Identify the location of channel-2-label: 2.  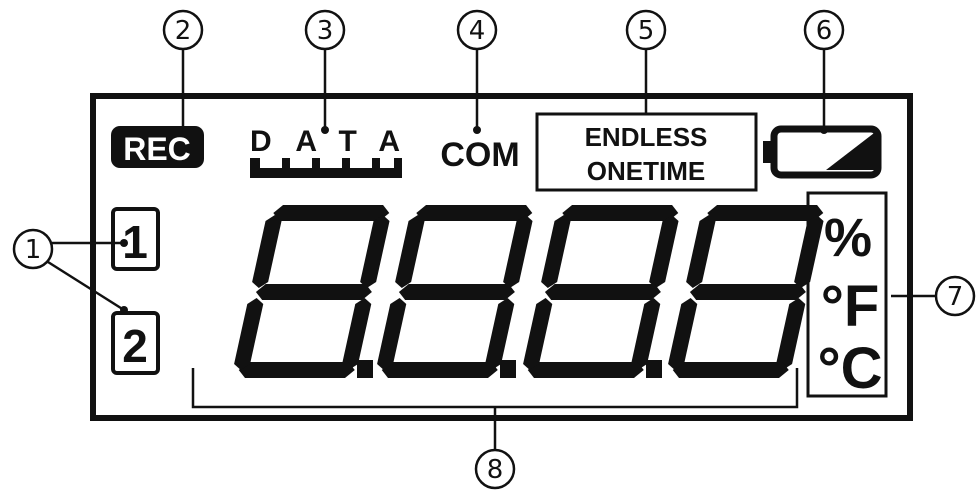
(135, 346).